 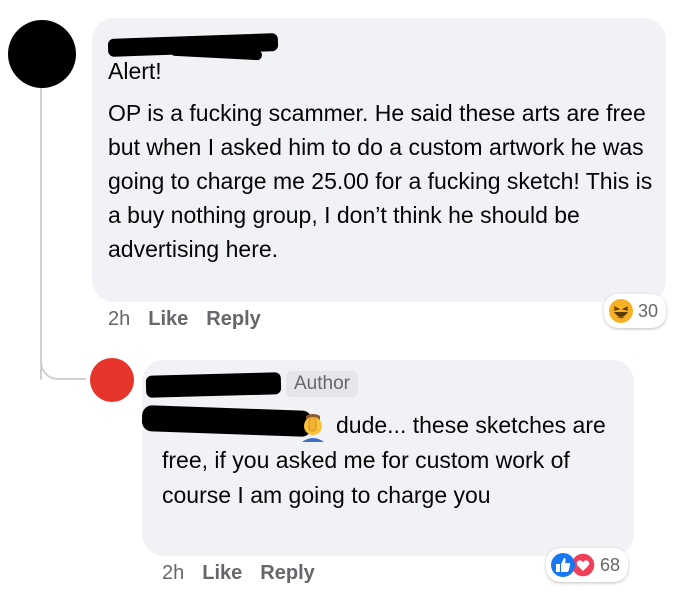 What do you see at coordinates (621, 311) in the screenshot?
I see `haha-icon` at bounding box center [621, 311].